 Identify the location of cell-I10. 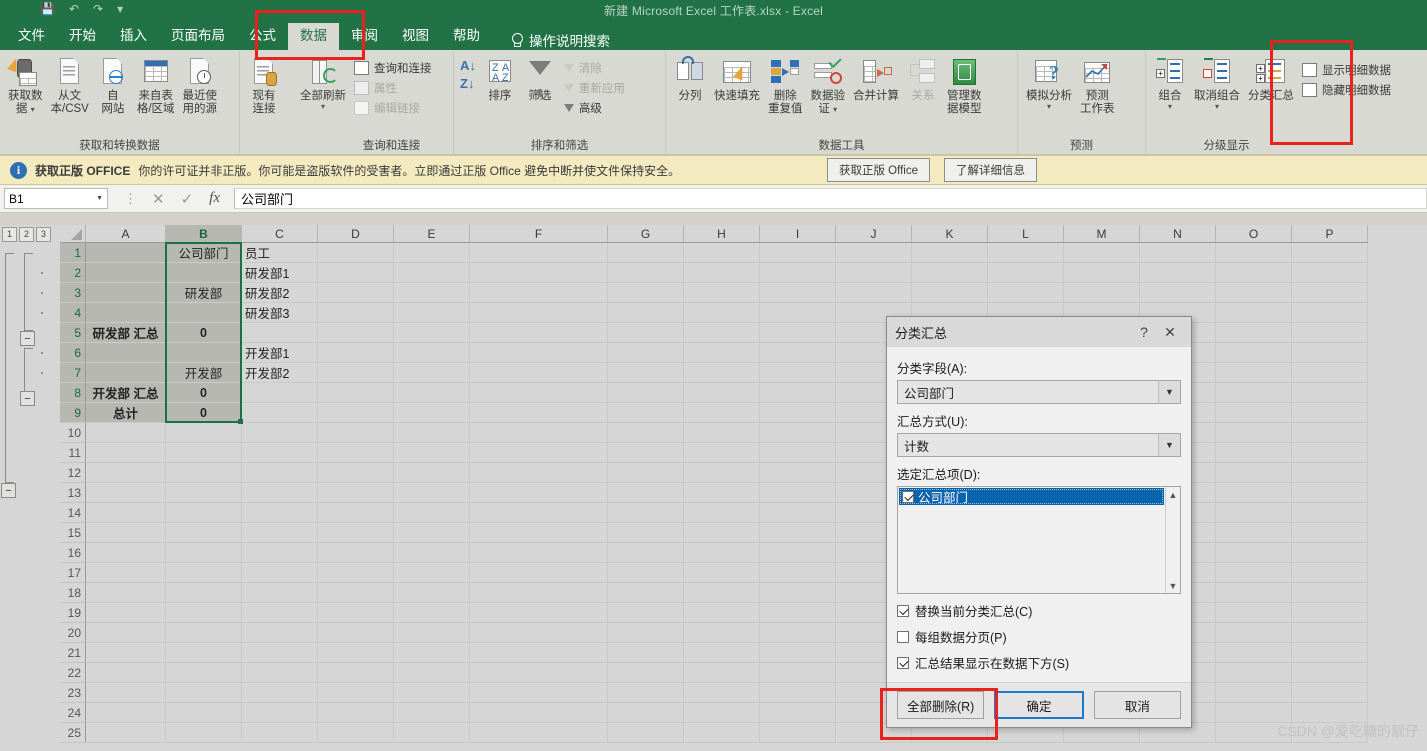
(798, 433).